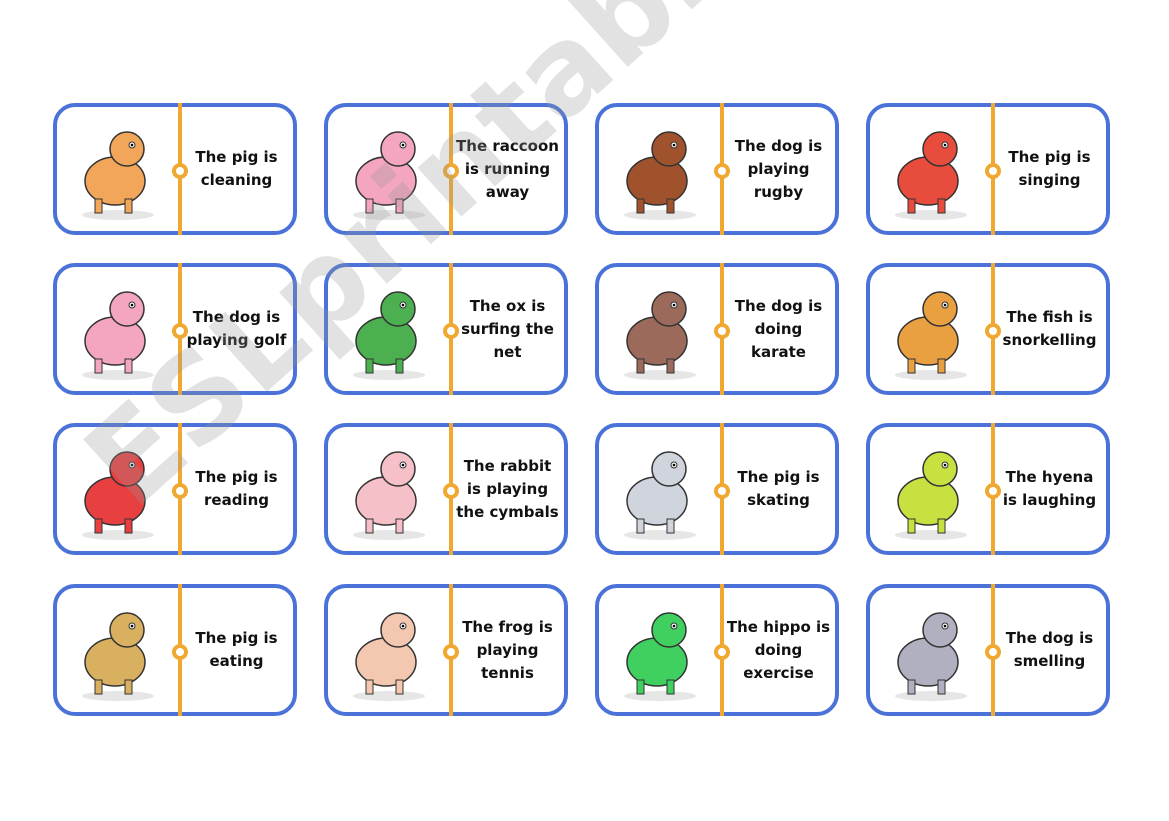 This screenshot has height=821, width=1169. I want to click on domino-card: The pig is singing, so click(988, 169).